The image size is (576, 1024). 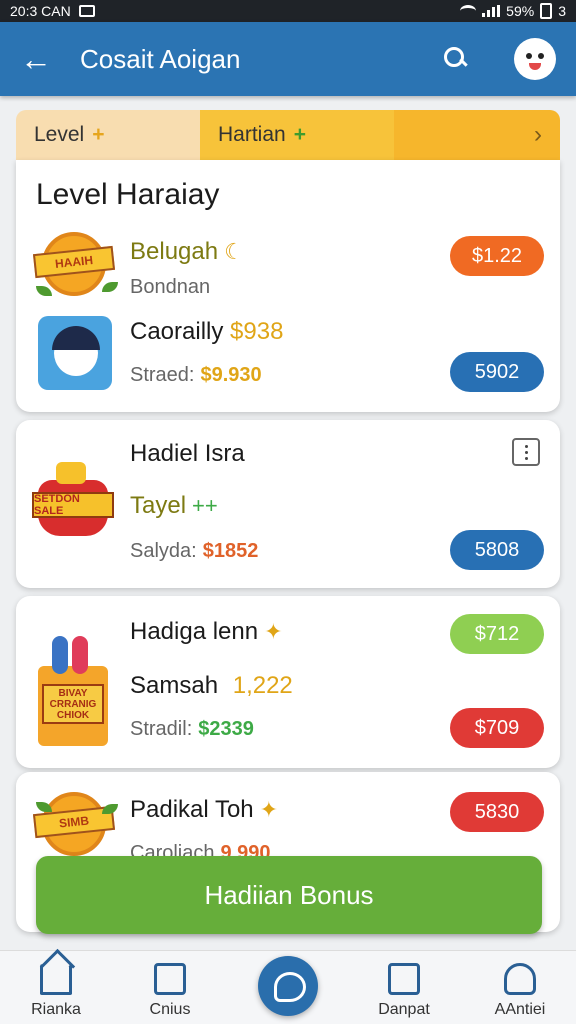 What do you see at coordinates (468, 11) in the screenshot?
I see `wifi-icon` at bounding box center [468, 11].